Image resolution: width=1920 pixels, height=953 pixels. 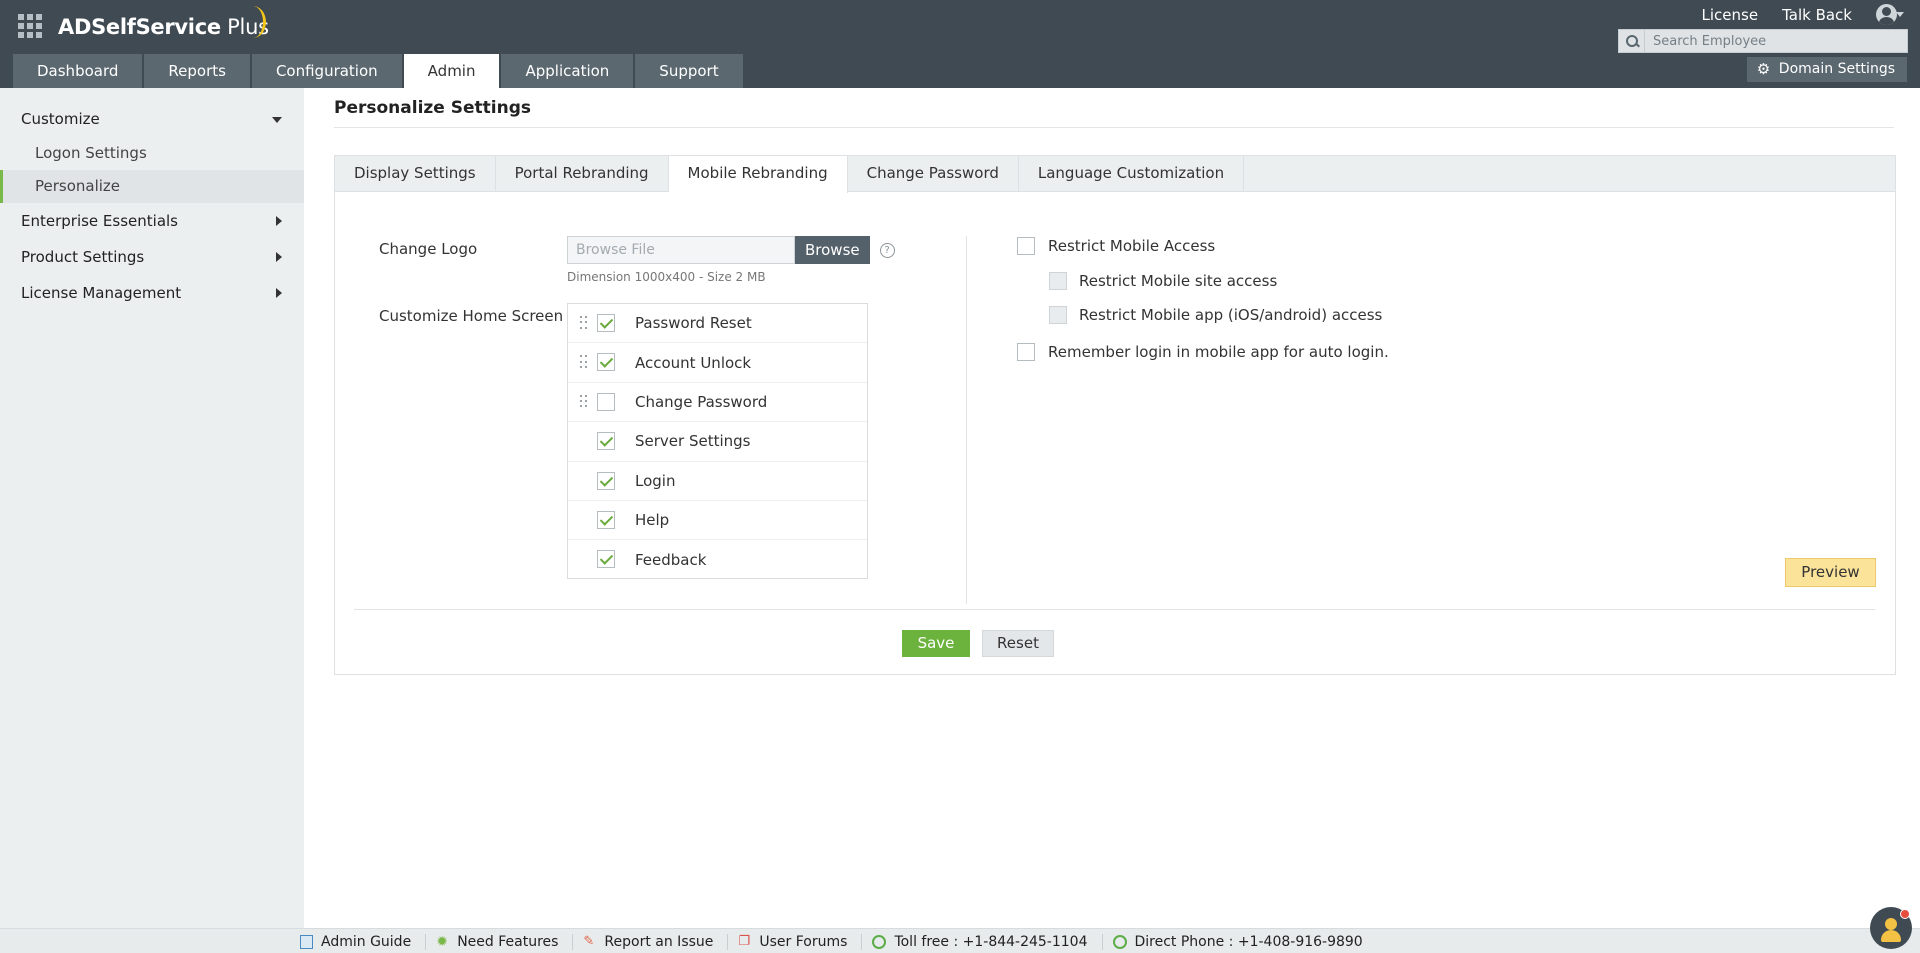 What do you see at coordinates (83, 257) in the screenshot?
I see `sidebar-item-label: Product Settings` at bounding box center [83, 257].